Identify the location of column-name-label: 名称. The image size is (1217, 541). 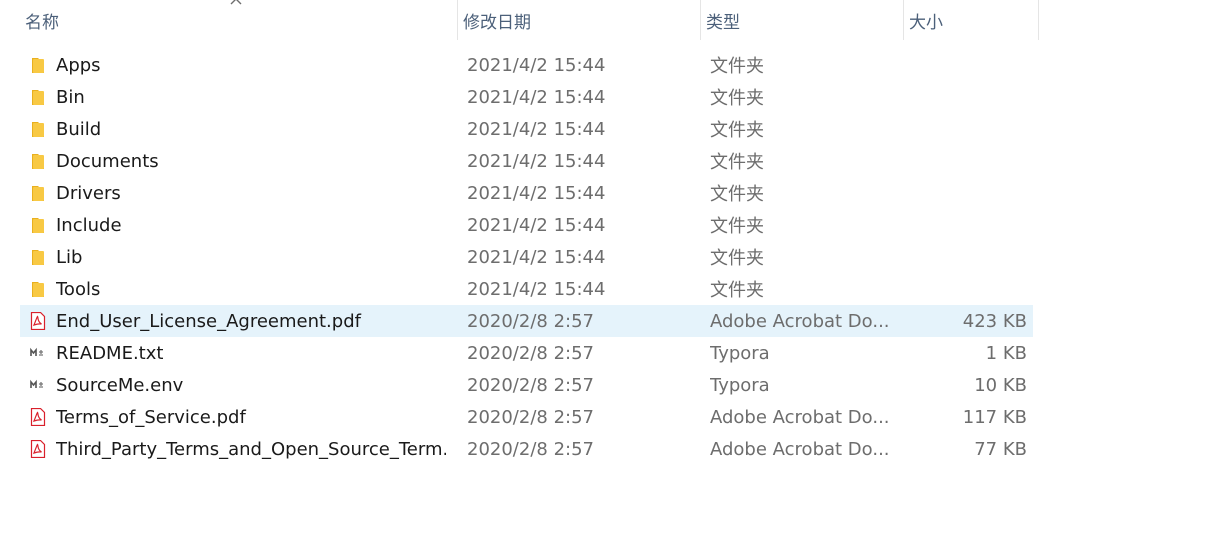
(42, 22).